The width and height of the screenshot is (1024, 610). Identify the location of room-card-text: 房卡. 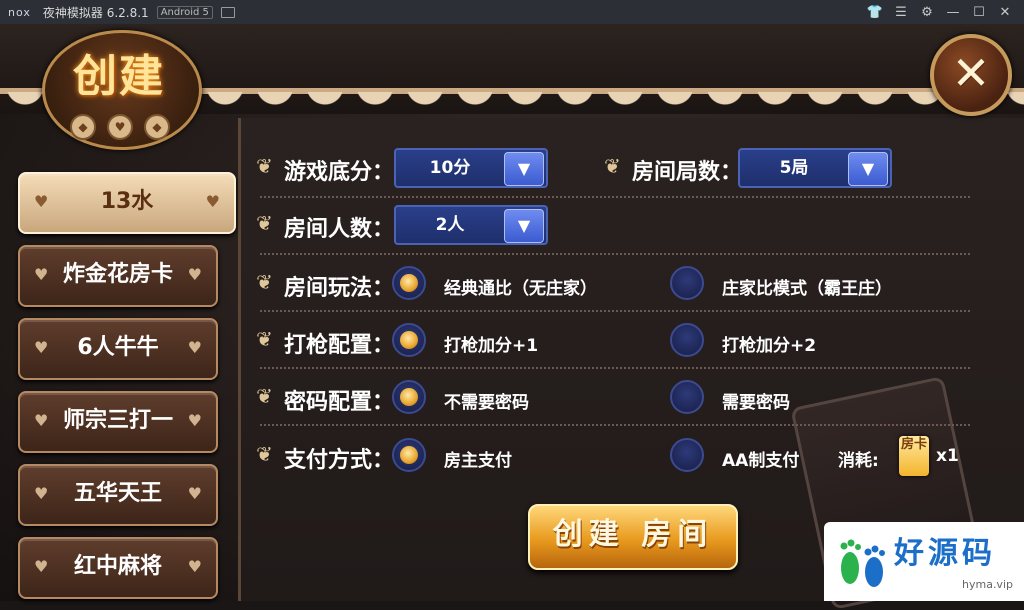
(913, 444).